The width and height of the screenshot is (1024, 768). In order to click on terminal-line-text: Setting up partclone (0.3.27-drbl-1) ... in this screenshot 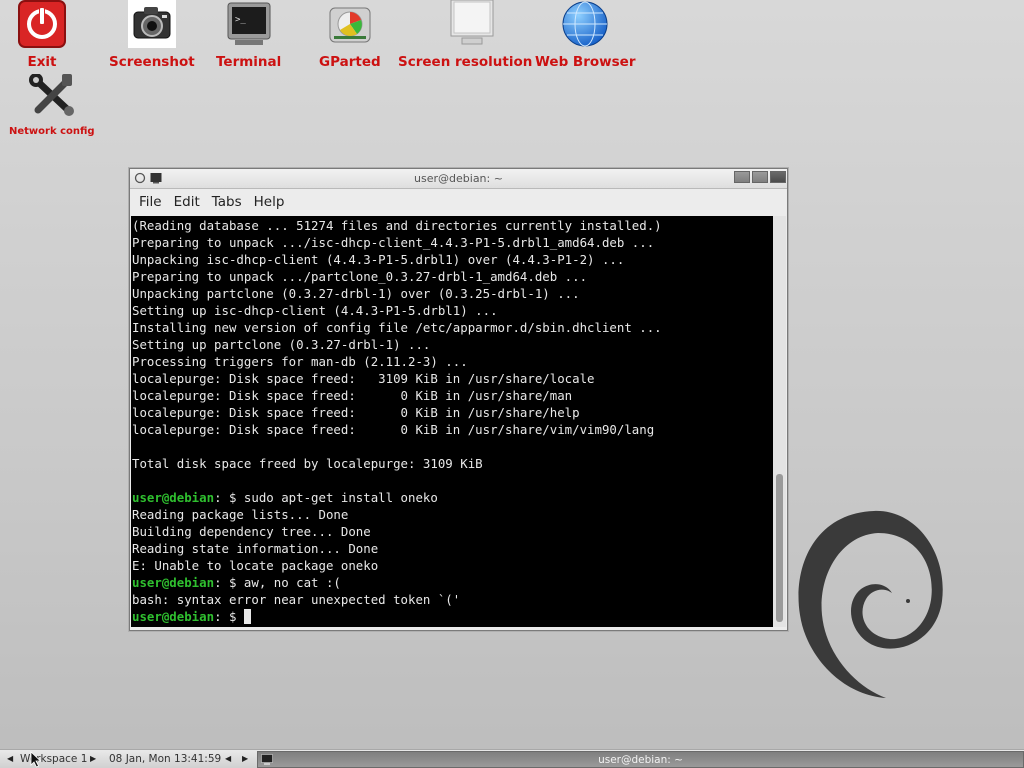, I will do `click(281, 344)`.